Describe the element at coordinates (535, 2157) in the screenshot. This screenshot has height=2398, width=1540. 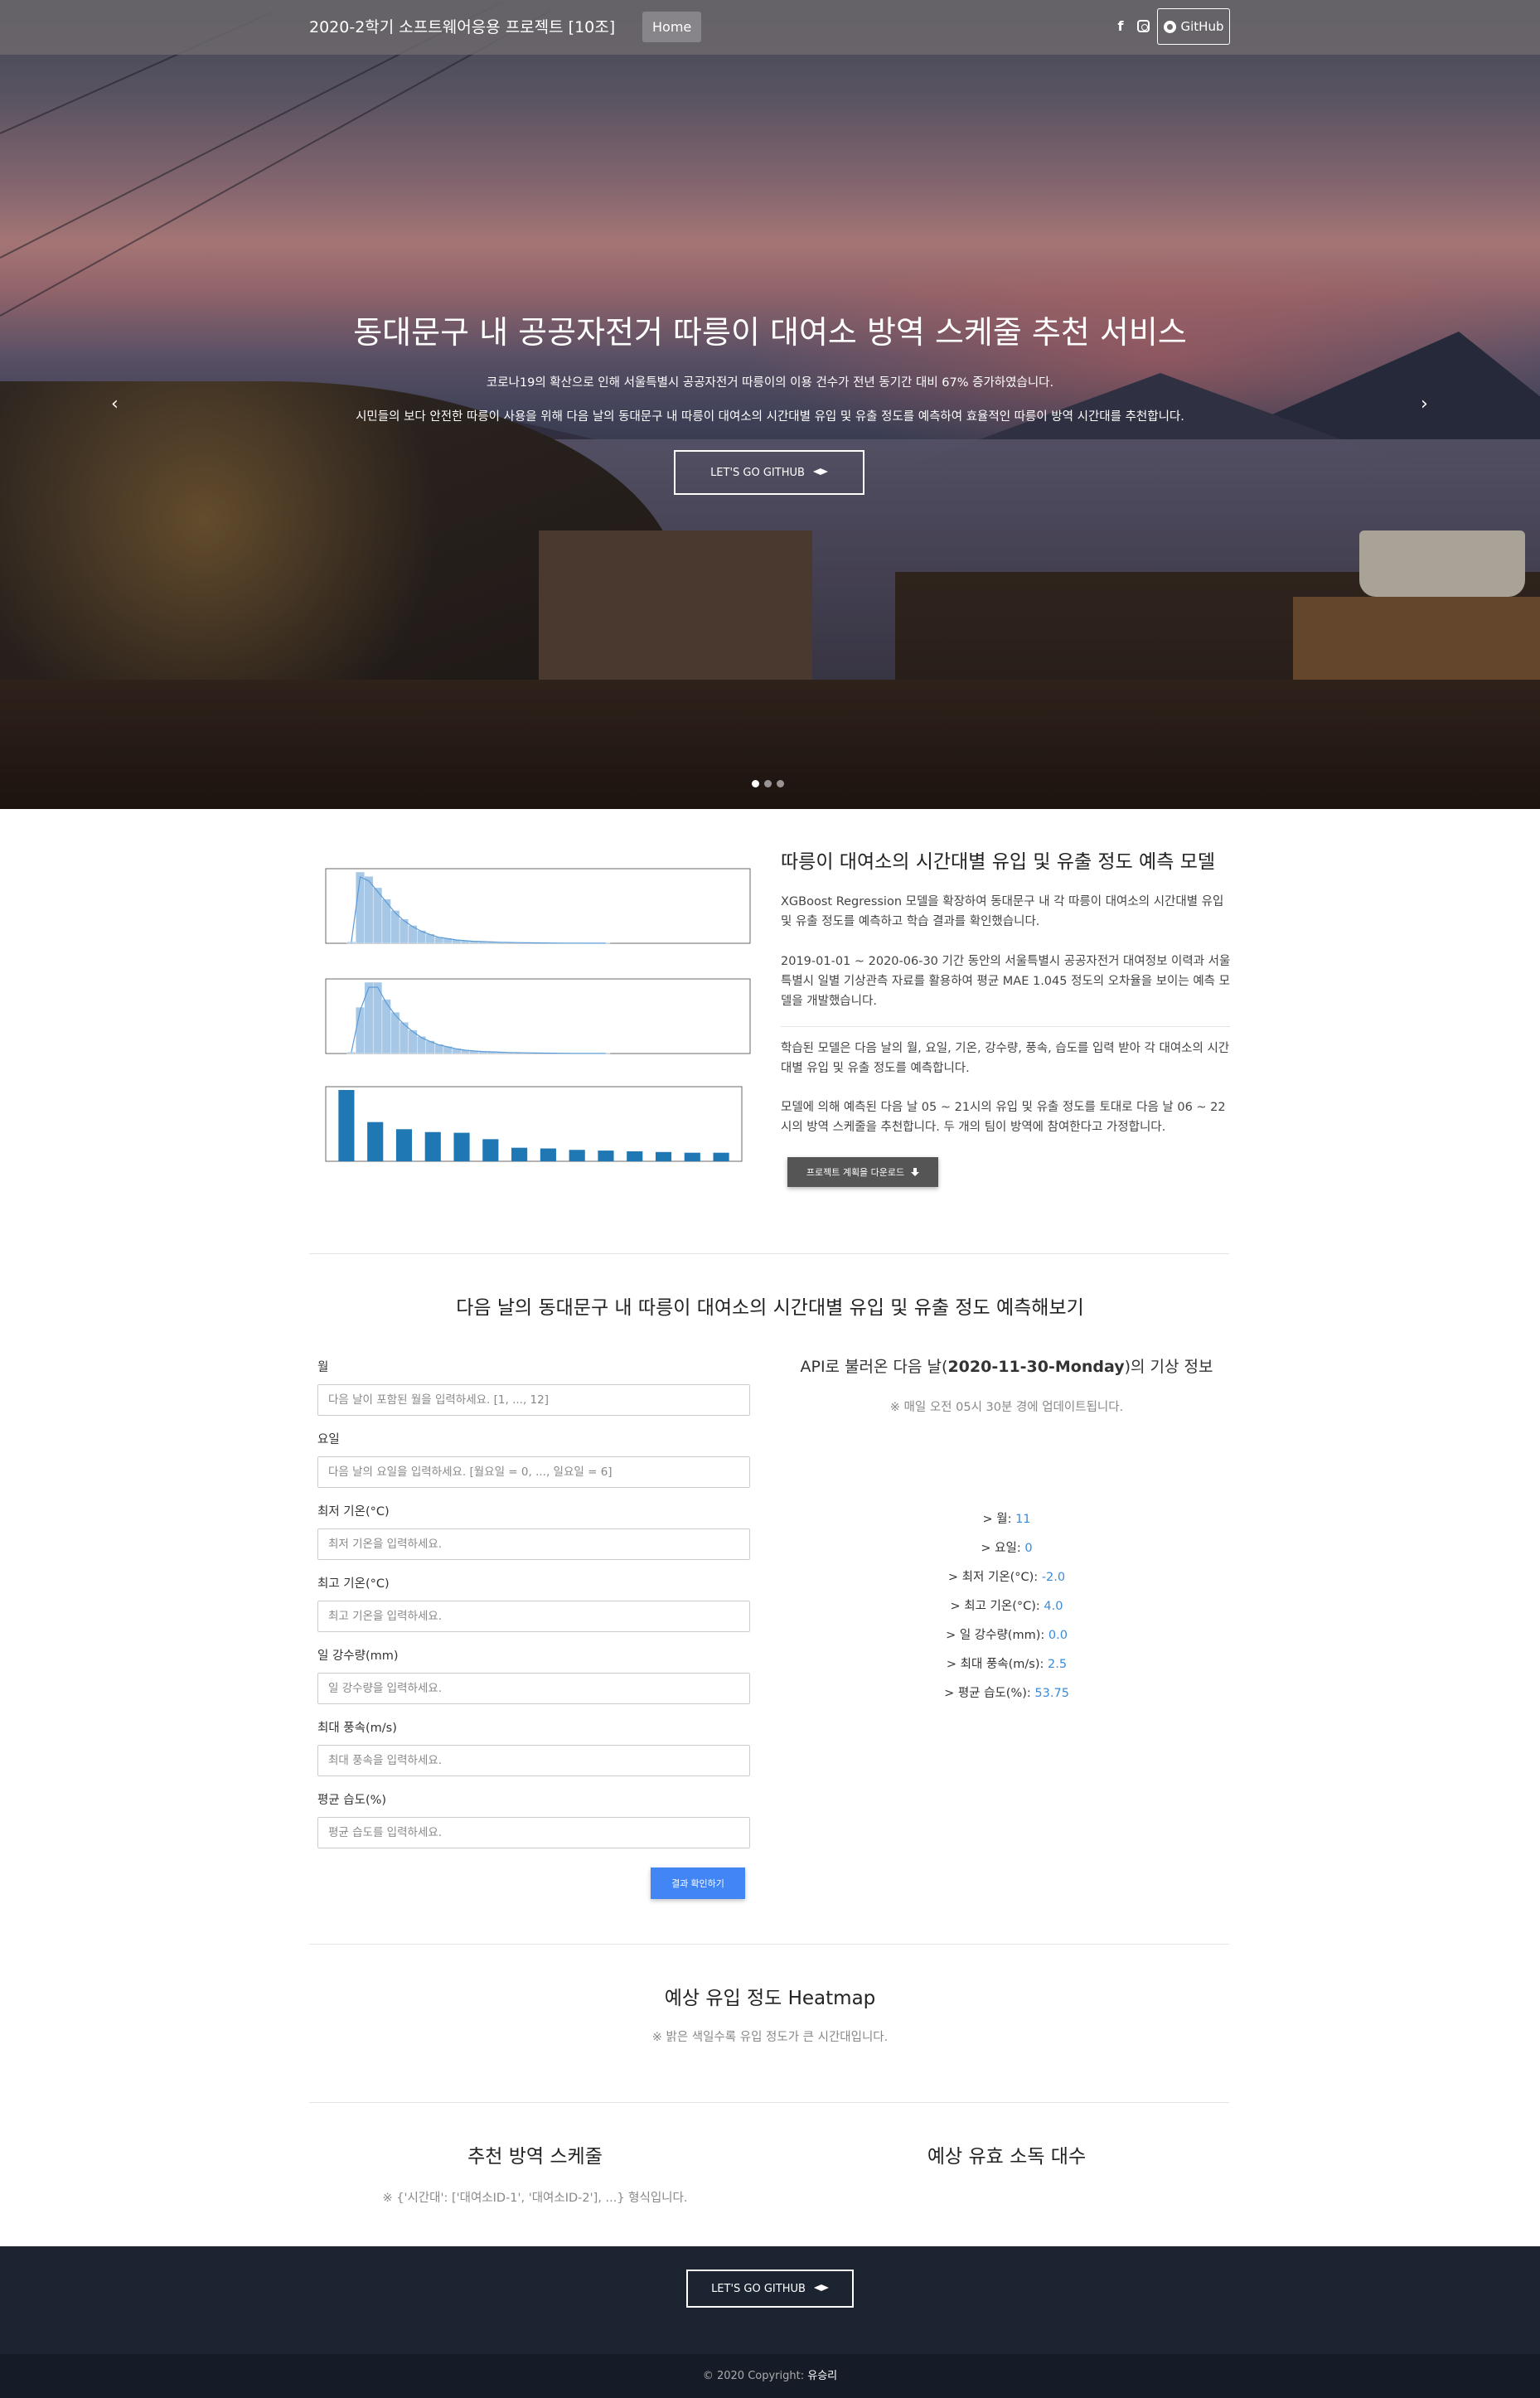
I see `schedule-title: 추천 방역 스케줄` at that location.